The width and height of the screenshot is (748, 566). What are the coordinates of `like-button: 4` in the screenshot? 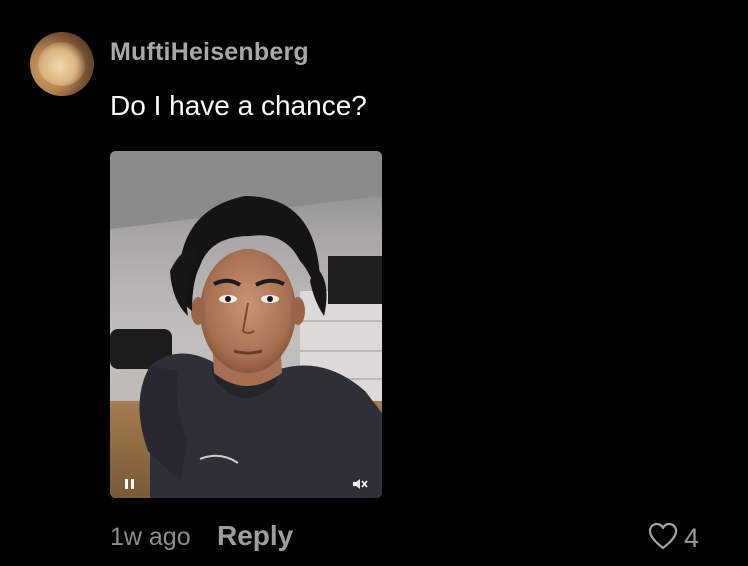 It's located at (673, 538).